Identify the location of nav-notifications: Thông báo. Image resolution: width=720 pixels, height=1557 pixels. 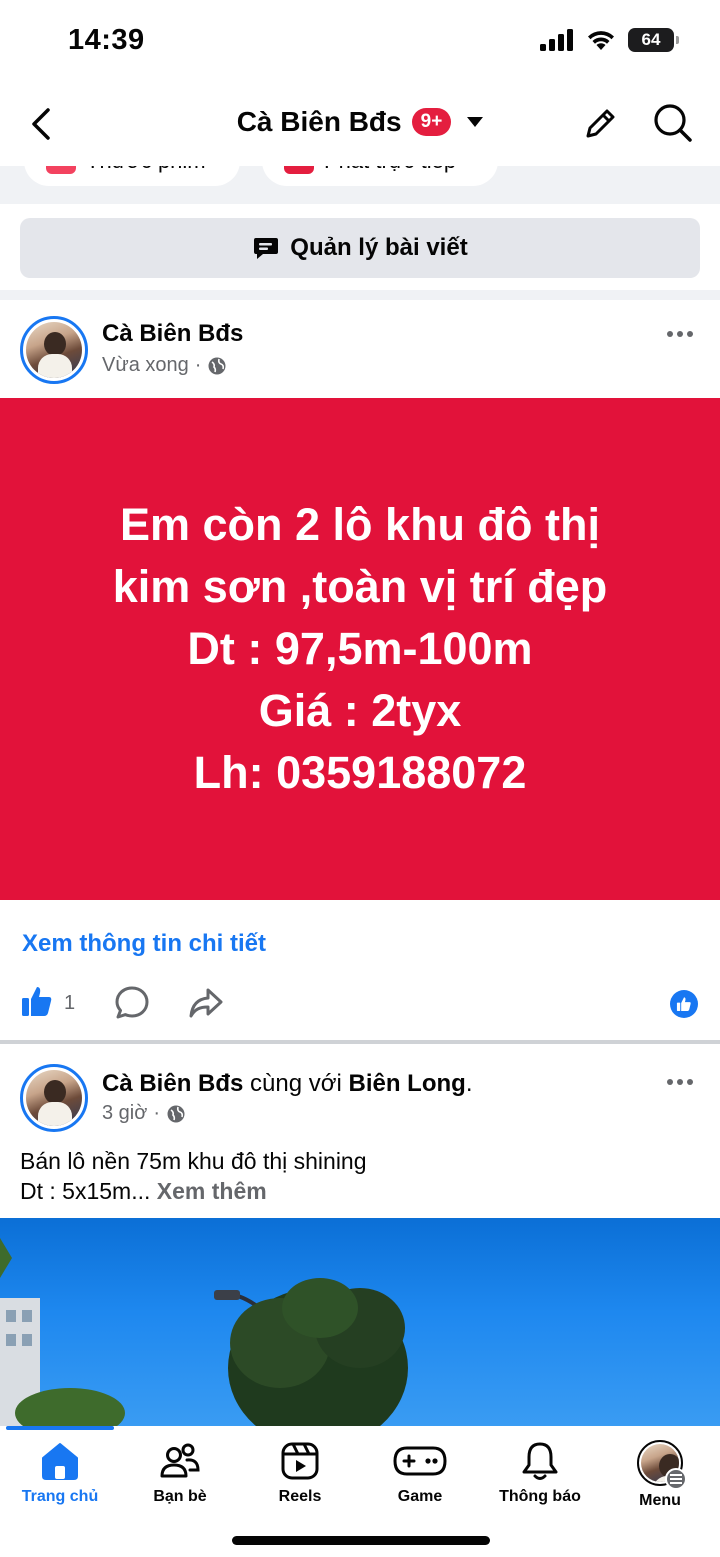
(540, 1473).